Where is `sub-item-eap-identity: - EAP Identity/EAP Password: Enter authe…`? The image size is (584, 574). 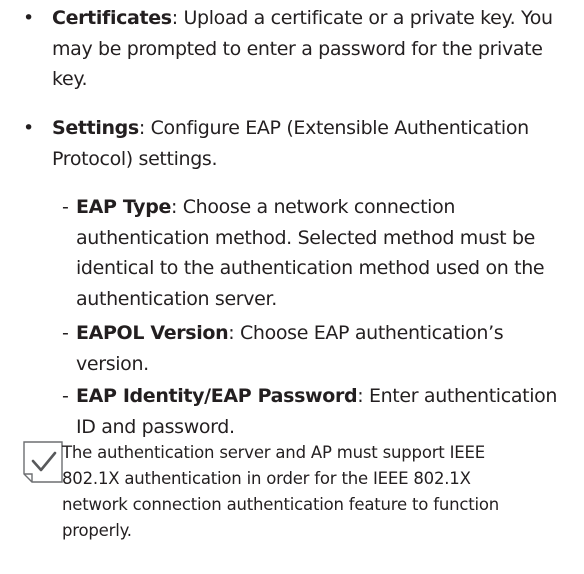
sub-item-eap-identity: - EAP Identity/EAP Password: Enter authe… is located at coordinates (319, 411).